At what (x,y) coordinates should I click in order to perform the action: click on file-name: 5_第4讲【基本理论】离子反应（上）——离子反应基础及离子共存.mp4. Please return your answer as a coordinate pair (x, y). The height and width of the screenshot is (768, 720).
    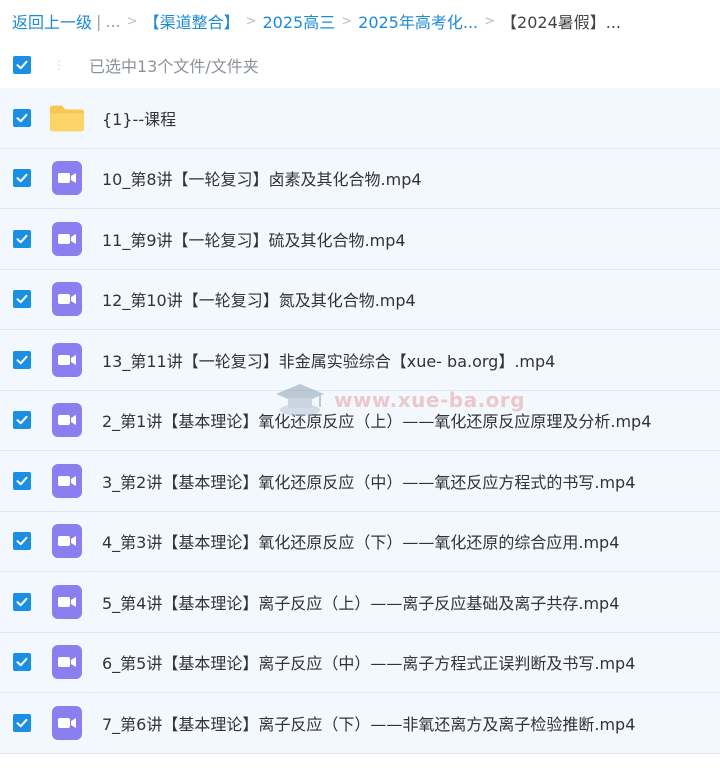
    Looking at the image, I should click on (360, 602).